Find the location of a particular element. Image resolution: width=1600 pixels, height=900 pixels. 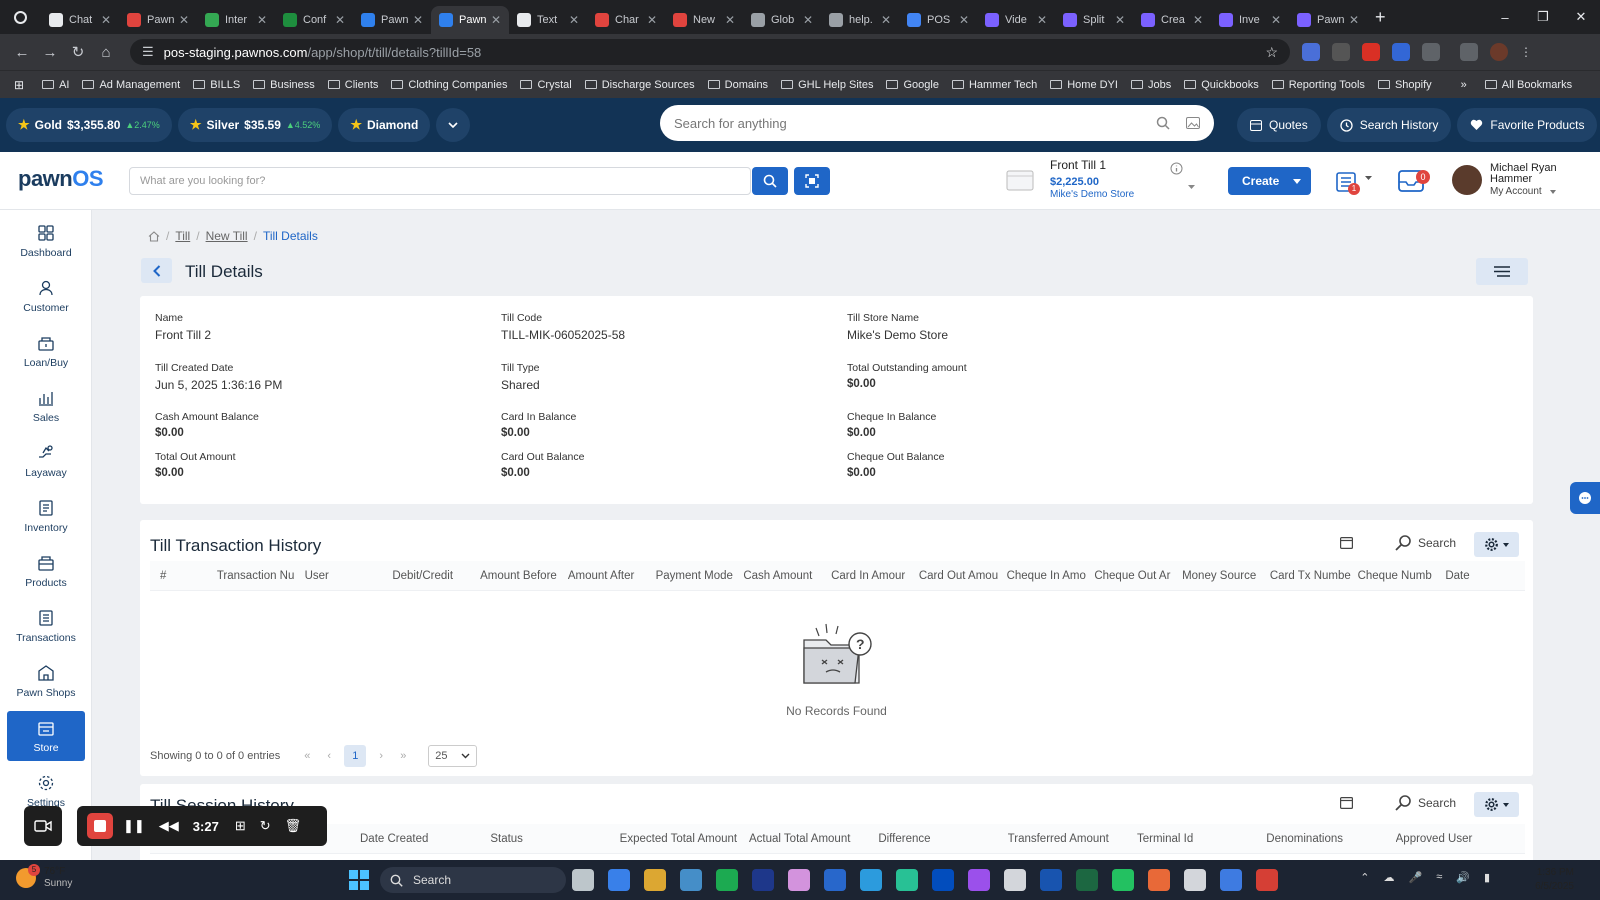

taskbar-search: Search is located at coordinates (473, 880).